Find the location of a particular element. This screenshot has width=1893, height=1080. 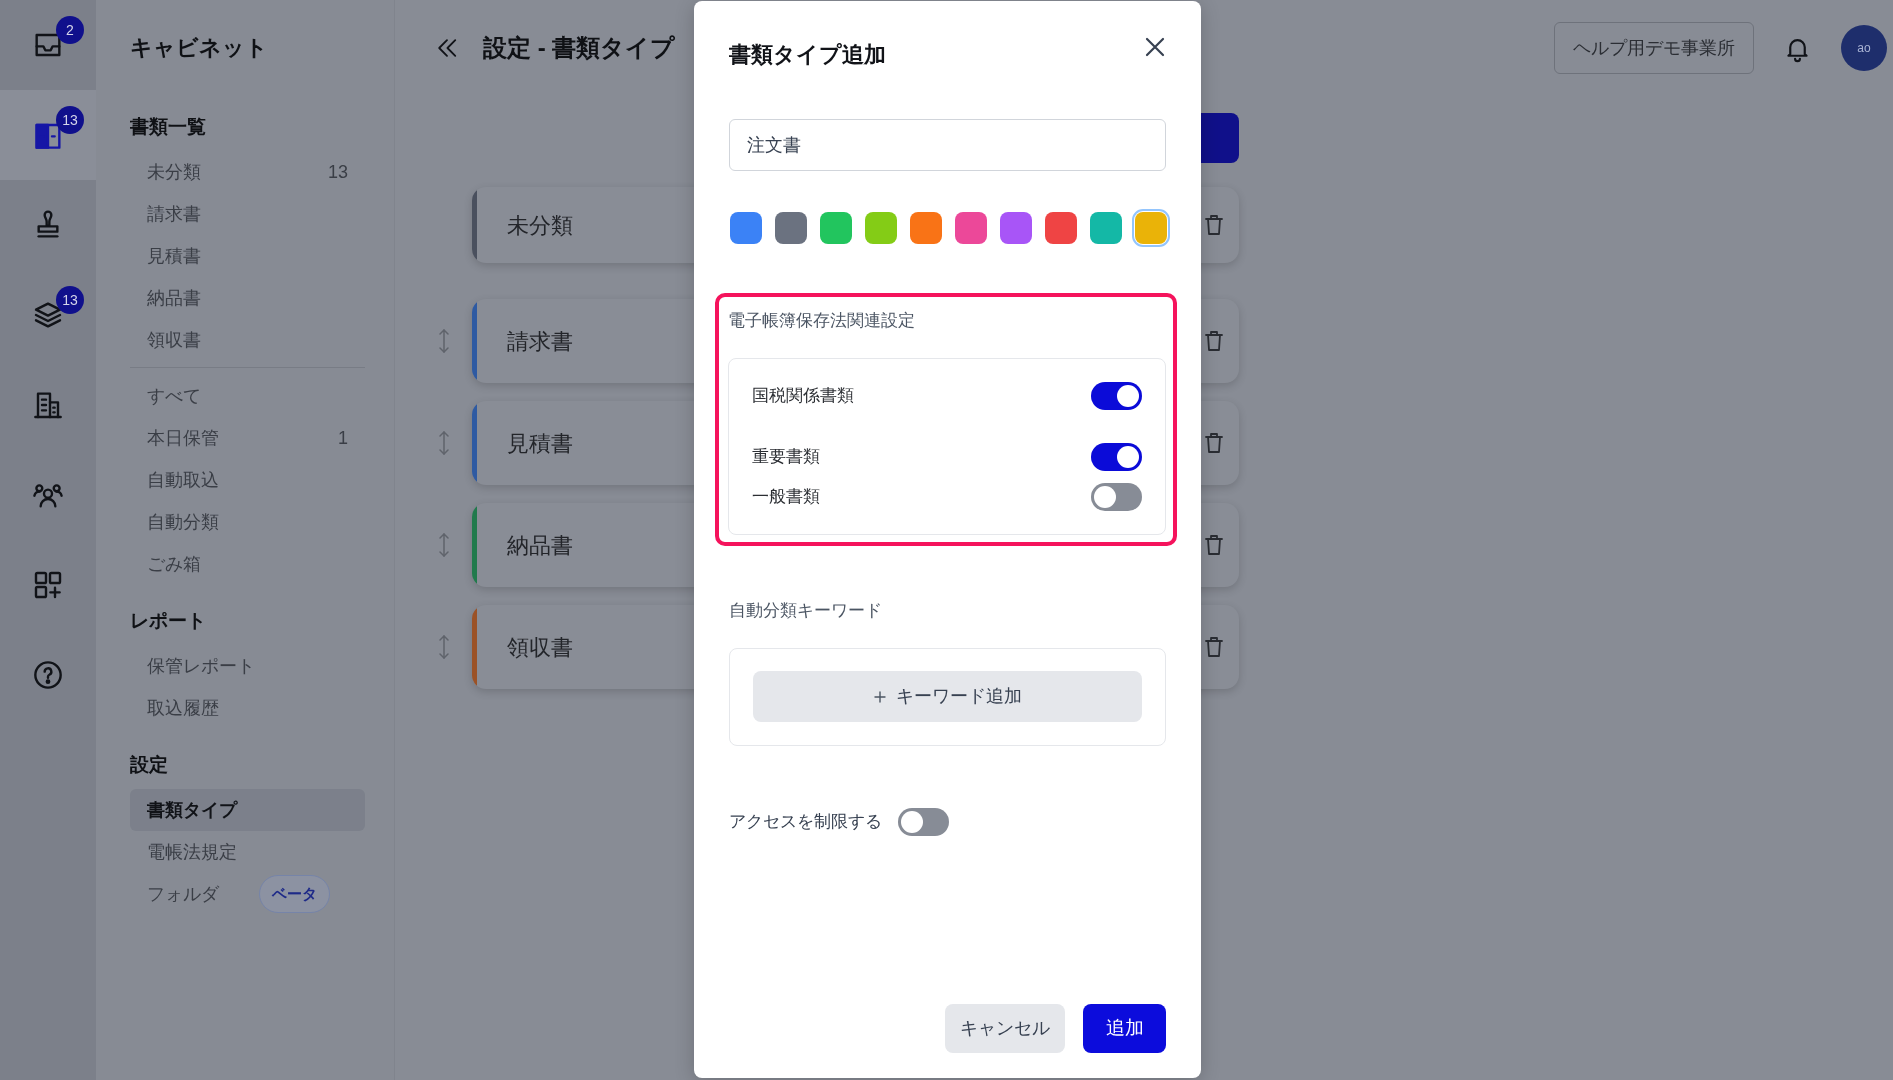

section-heading: 書類一覧 is located at coordinates (168, 127).